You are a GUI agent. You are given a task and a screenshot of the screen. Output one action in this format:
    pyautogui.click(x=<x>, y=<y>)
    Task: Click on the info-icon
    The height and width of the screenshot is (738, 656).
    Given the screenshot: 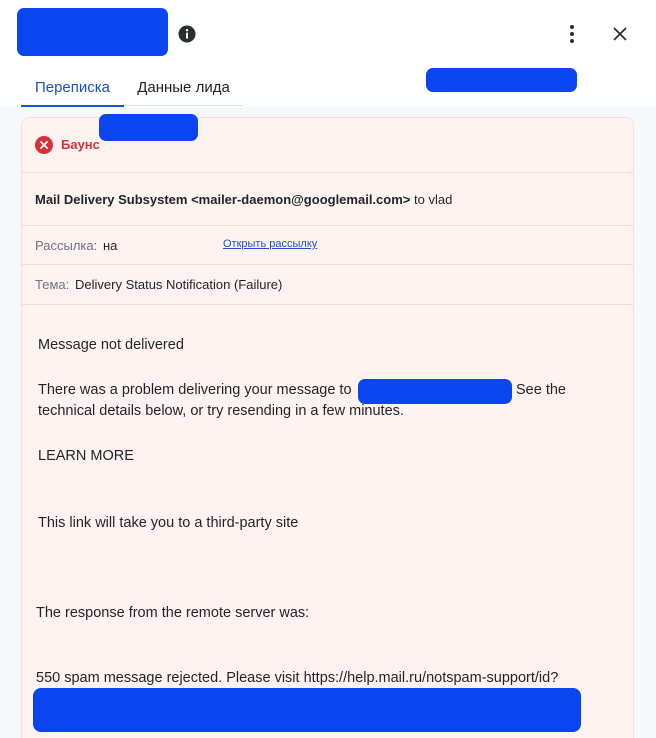 What is the action you would take?
    pyautogui.click(x=187, y=34)
    